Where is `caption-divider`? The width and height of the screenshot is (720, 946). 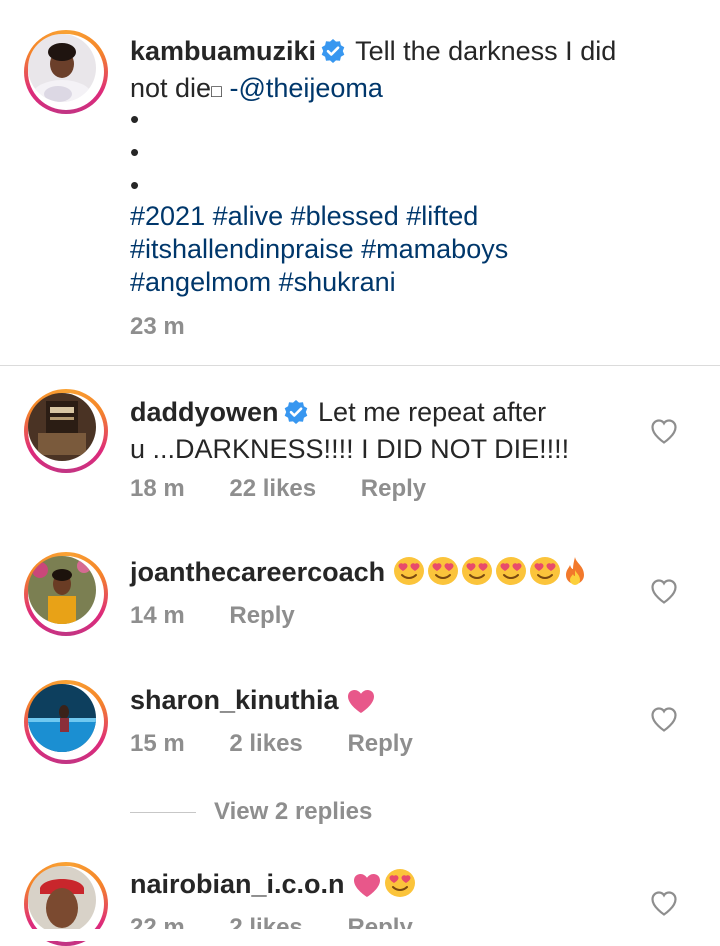
caption-divider is located at coordinates (360, 365).